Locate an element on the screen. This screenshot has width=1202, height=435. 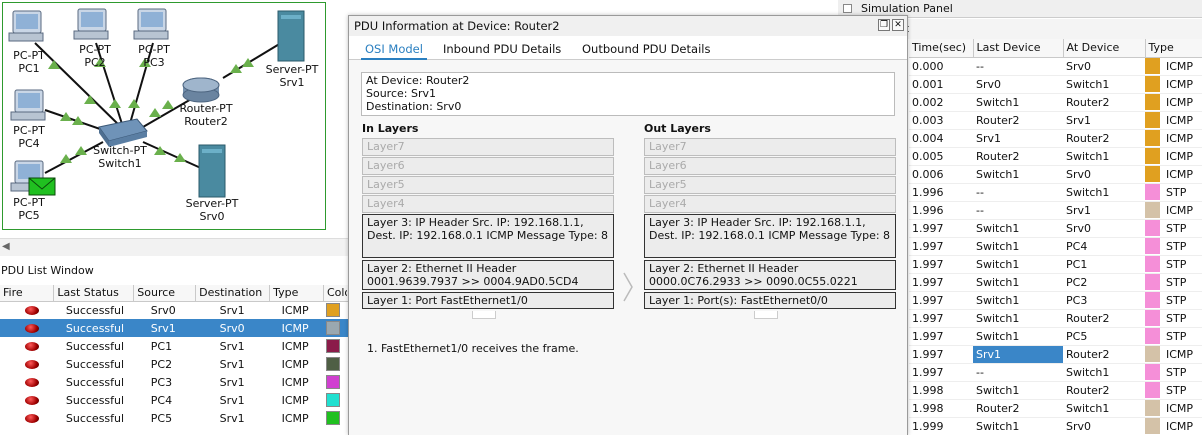
pdu-list-row: Successful Srv1 Srv0 ICMP is located at coordinates (175, 328).